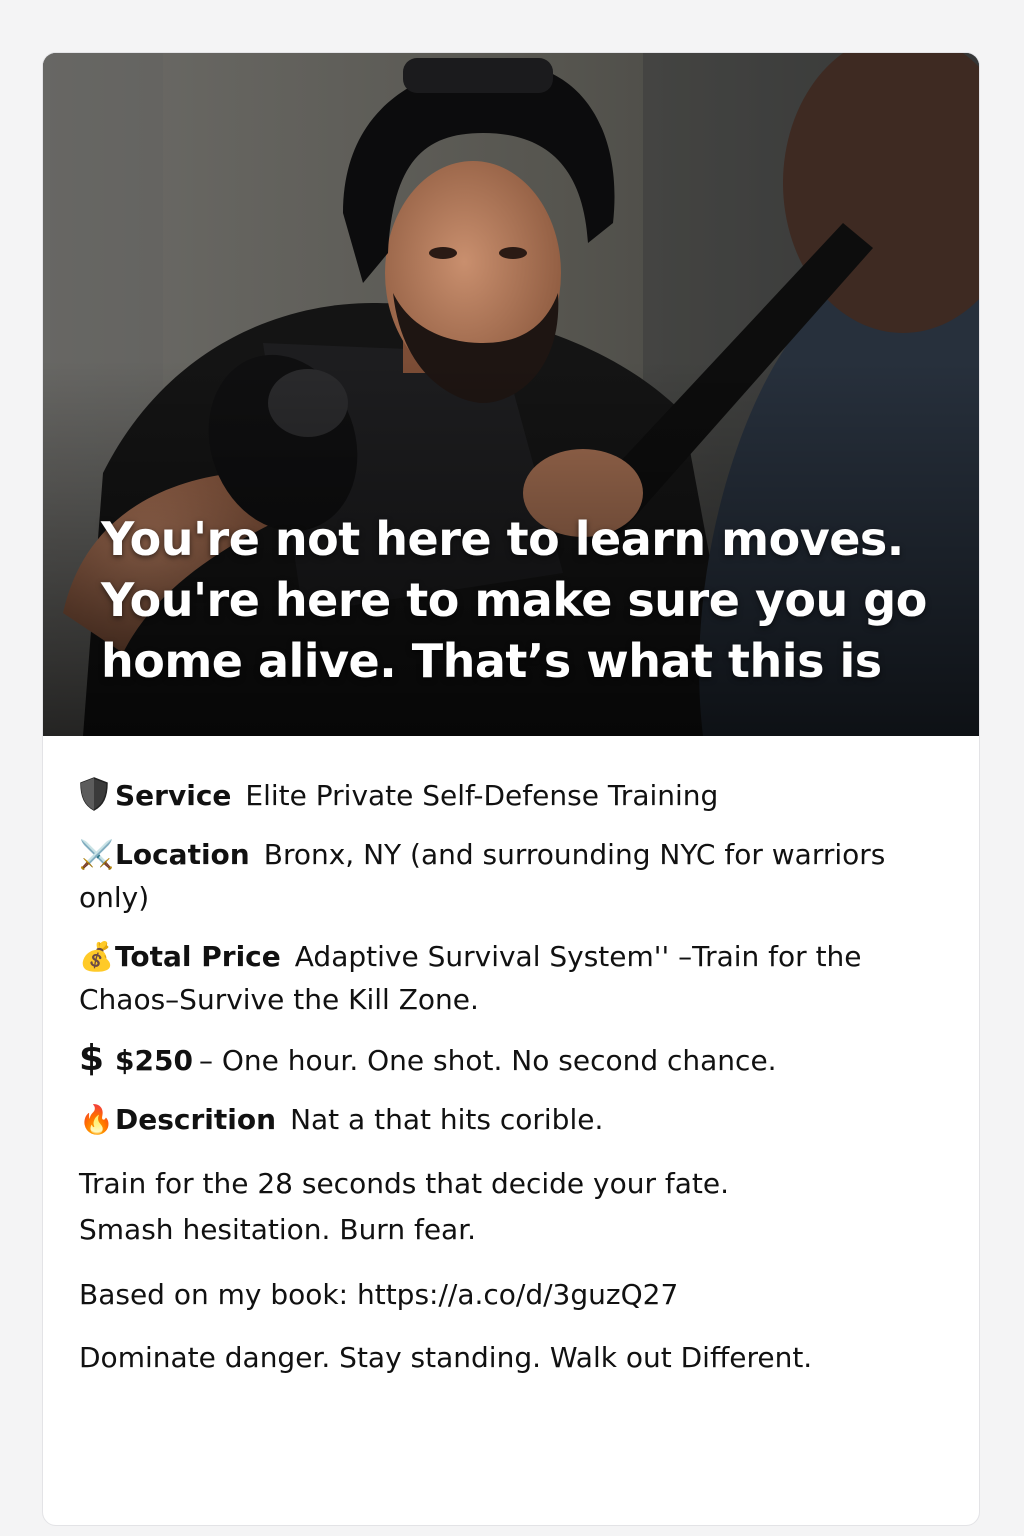 The width and height of the screenshot is (1024, 1536). I want to click on description-row: 🔥Descrition Nat a that hits corible., so click(511, 1119).